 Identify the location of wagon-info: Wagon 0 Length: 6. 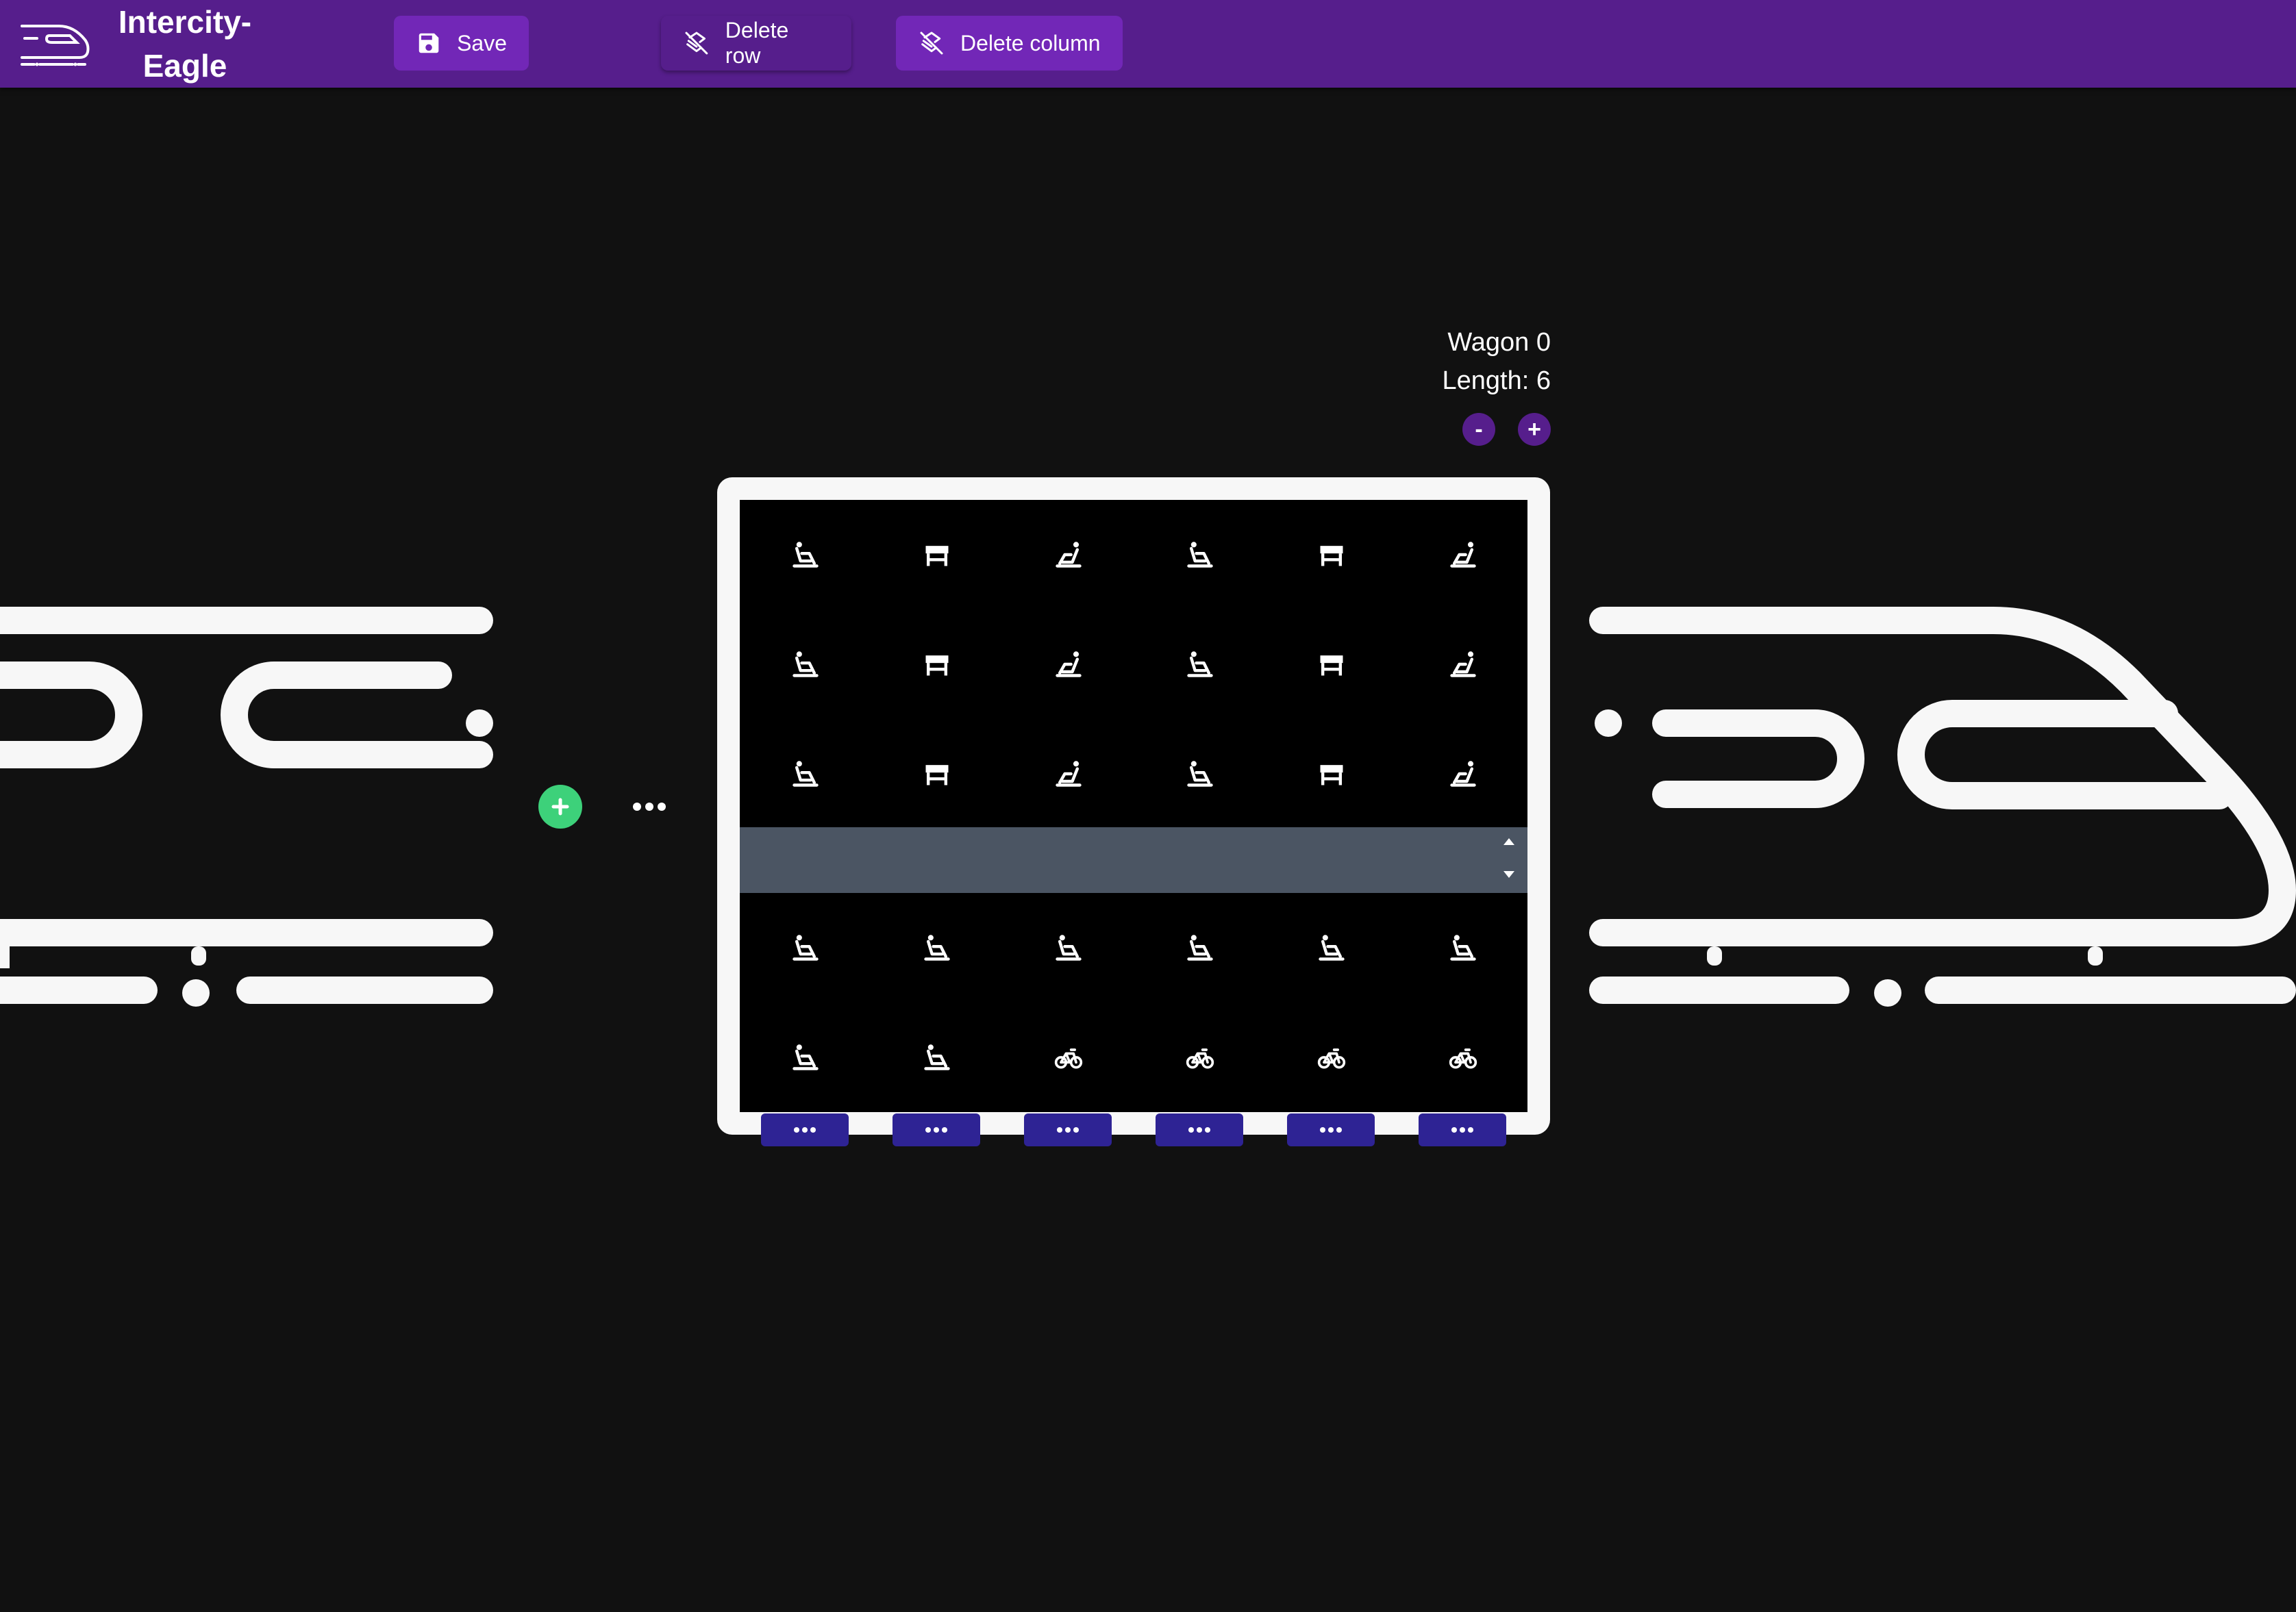
(1481, 361).